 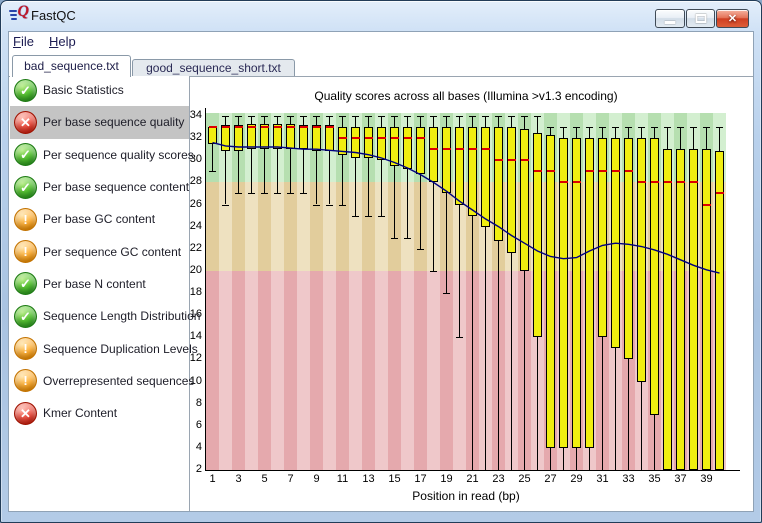 I want to click on tab-bad-sequence: bad_sequence.txt, so click(x=71, y=66).